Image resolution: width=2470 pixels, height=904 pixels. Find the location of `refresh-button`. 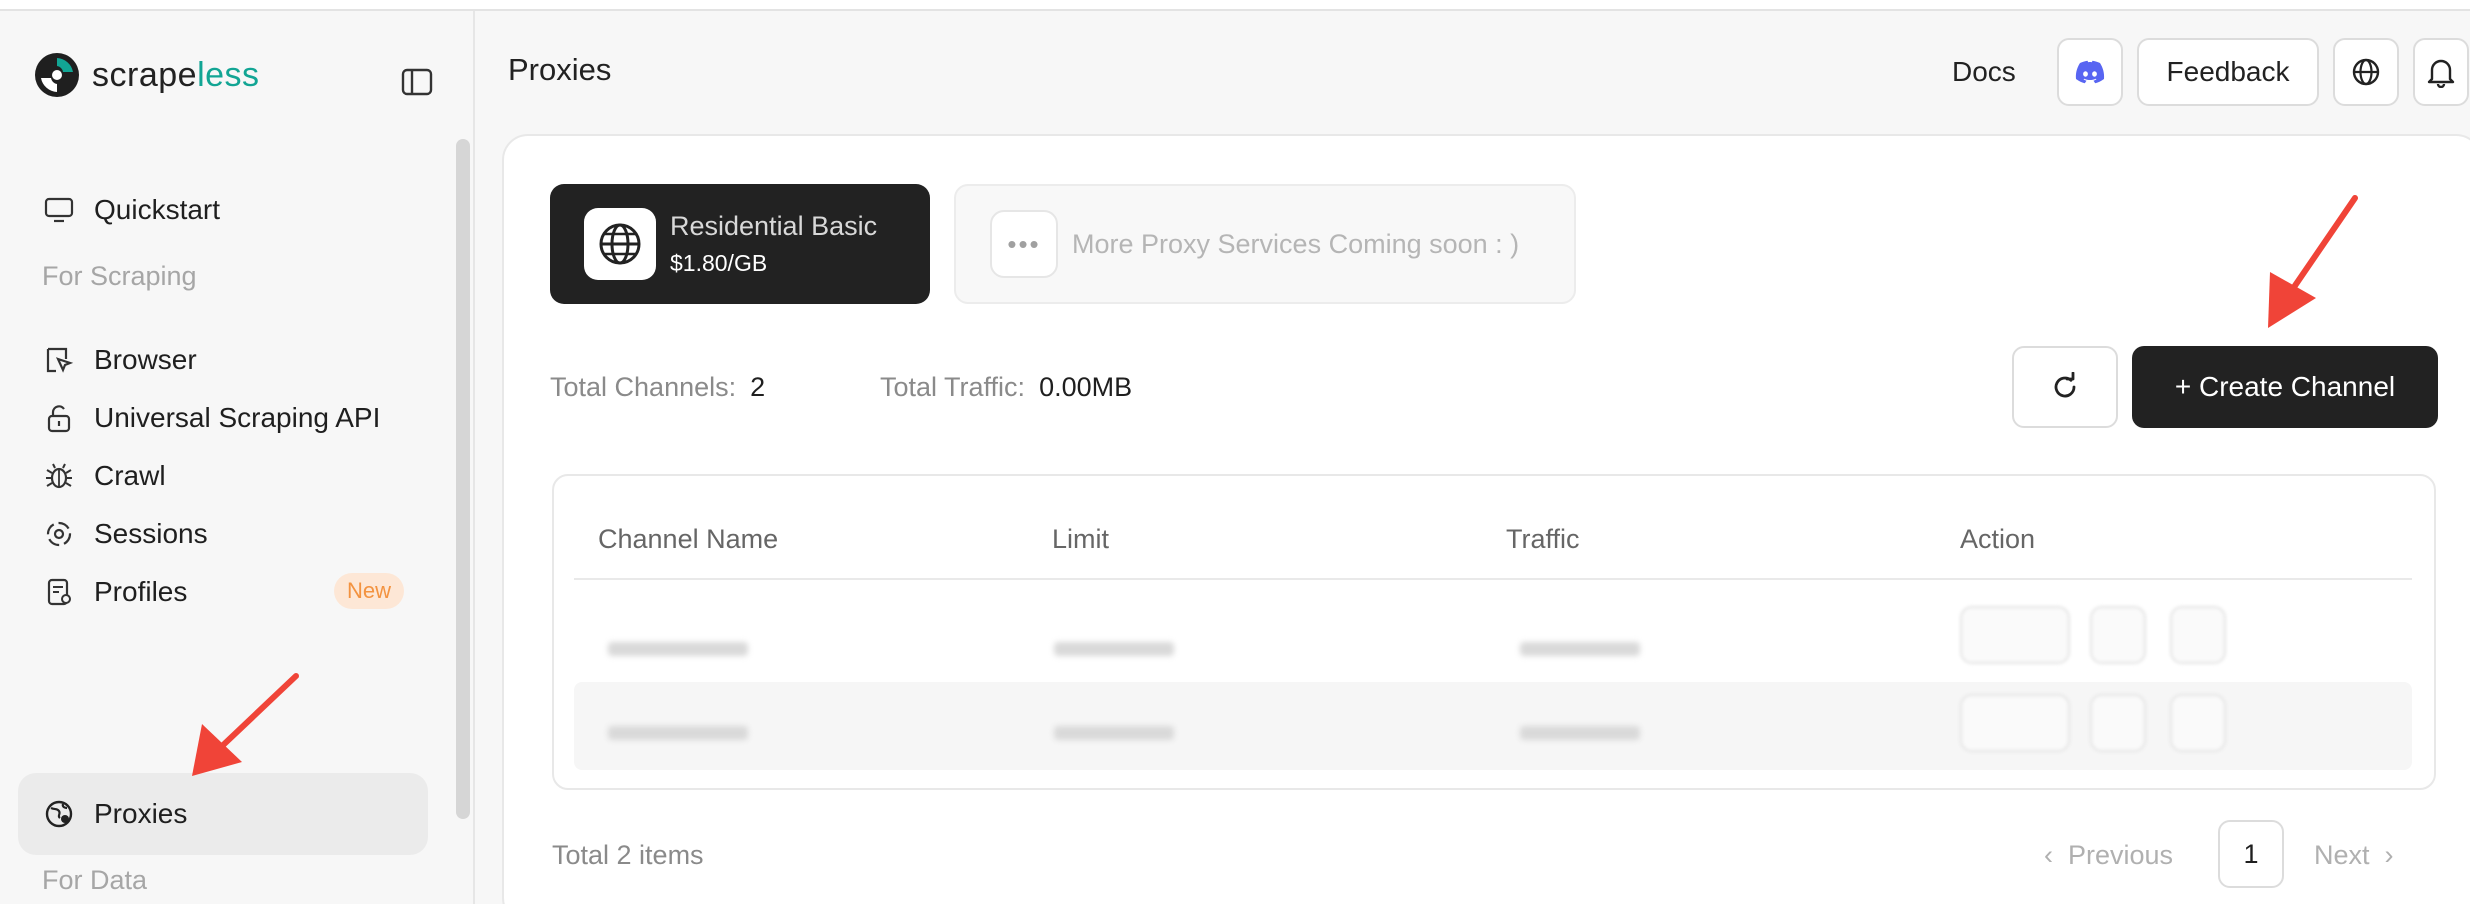

refresh-button is located at coordinates (2065, 387).